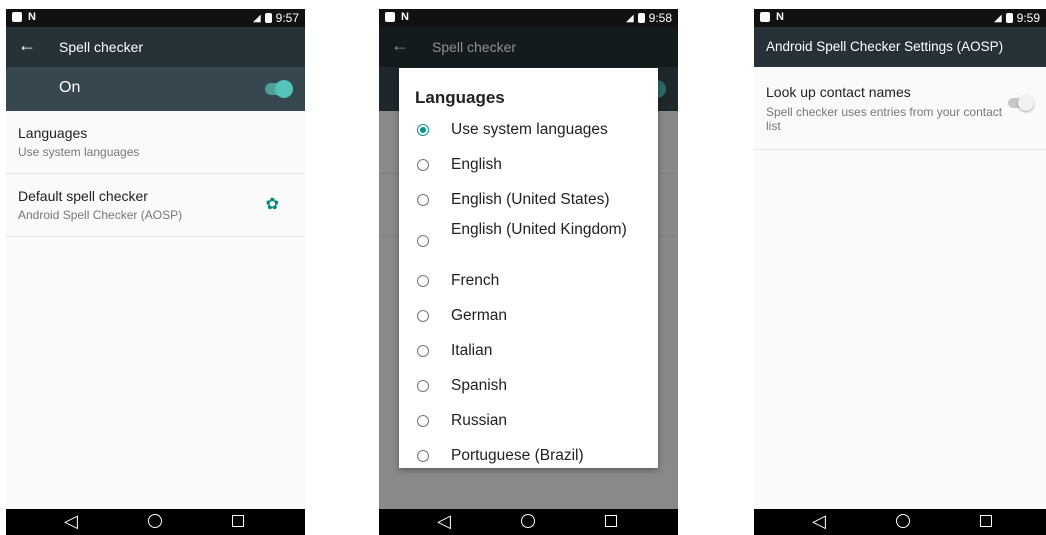  Describe the element at coordinates (1021, 103) in the screenshot. I see `contact-names-toggle` at that location.